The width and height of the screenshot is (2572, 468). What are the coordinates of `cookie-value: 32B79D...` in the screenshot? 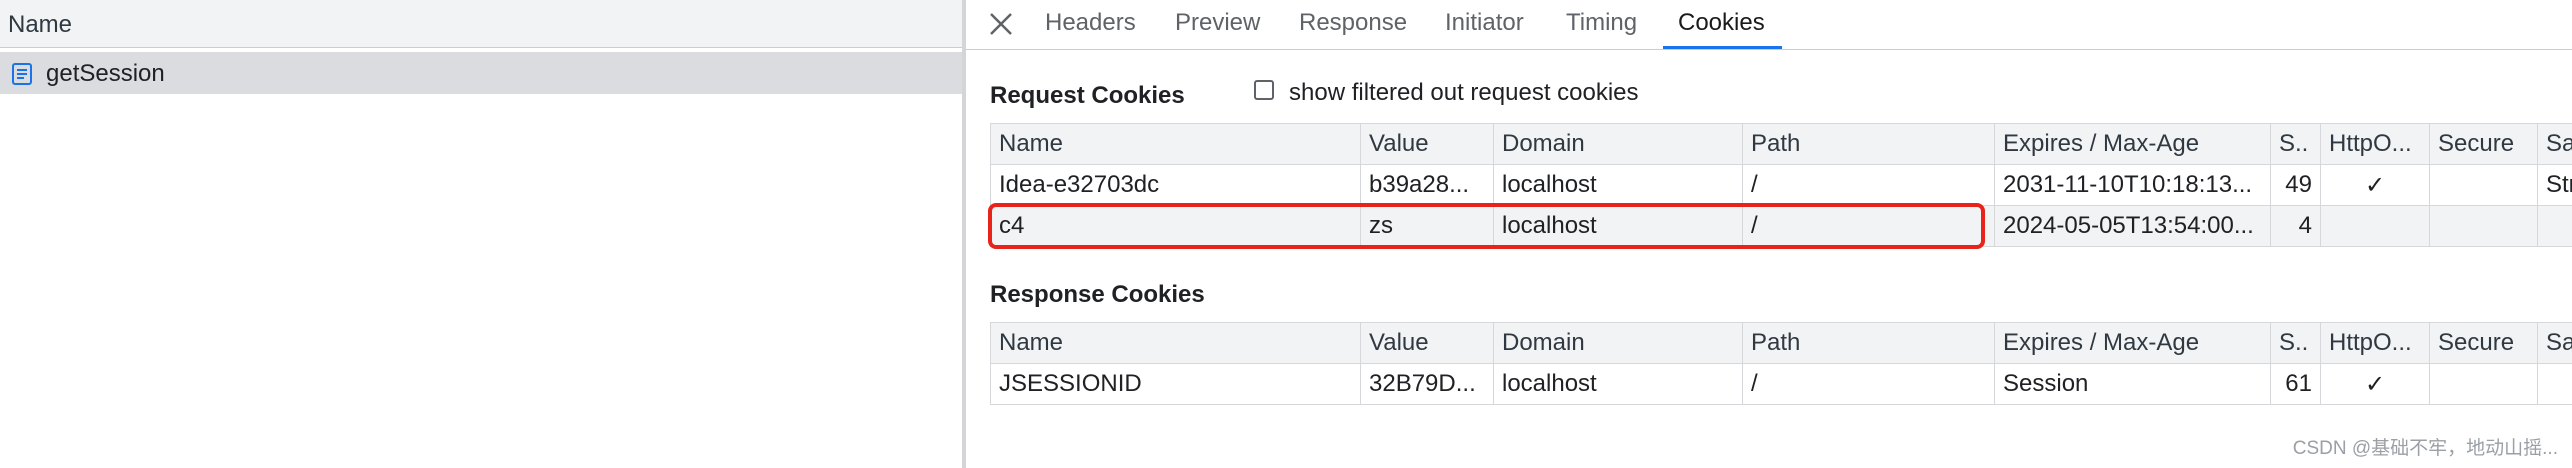 It's located at (1427, 384).